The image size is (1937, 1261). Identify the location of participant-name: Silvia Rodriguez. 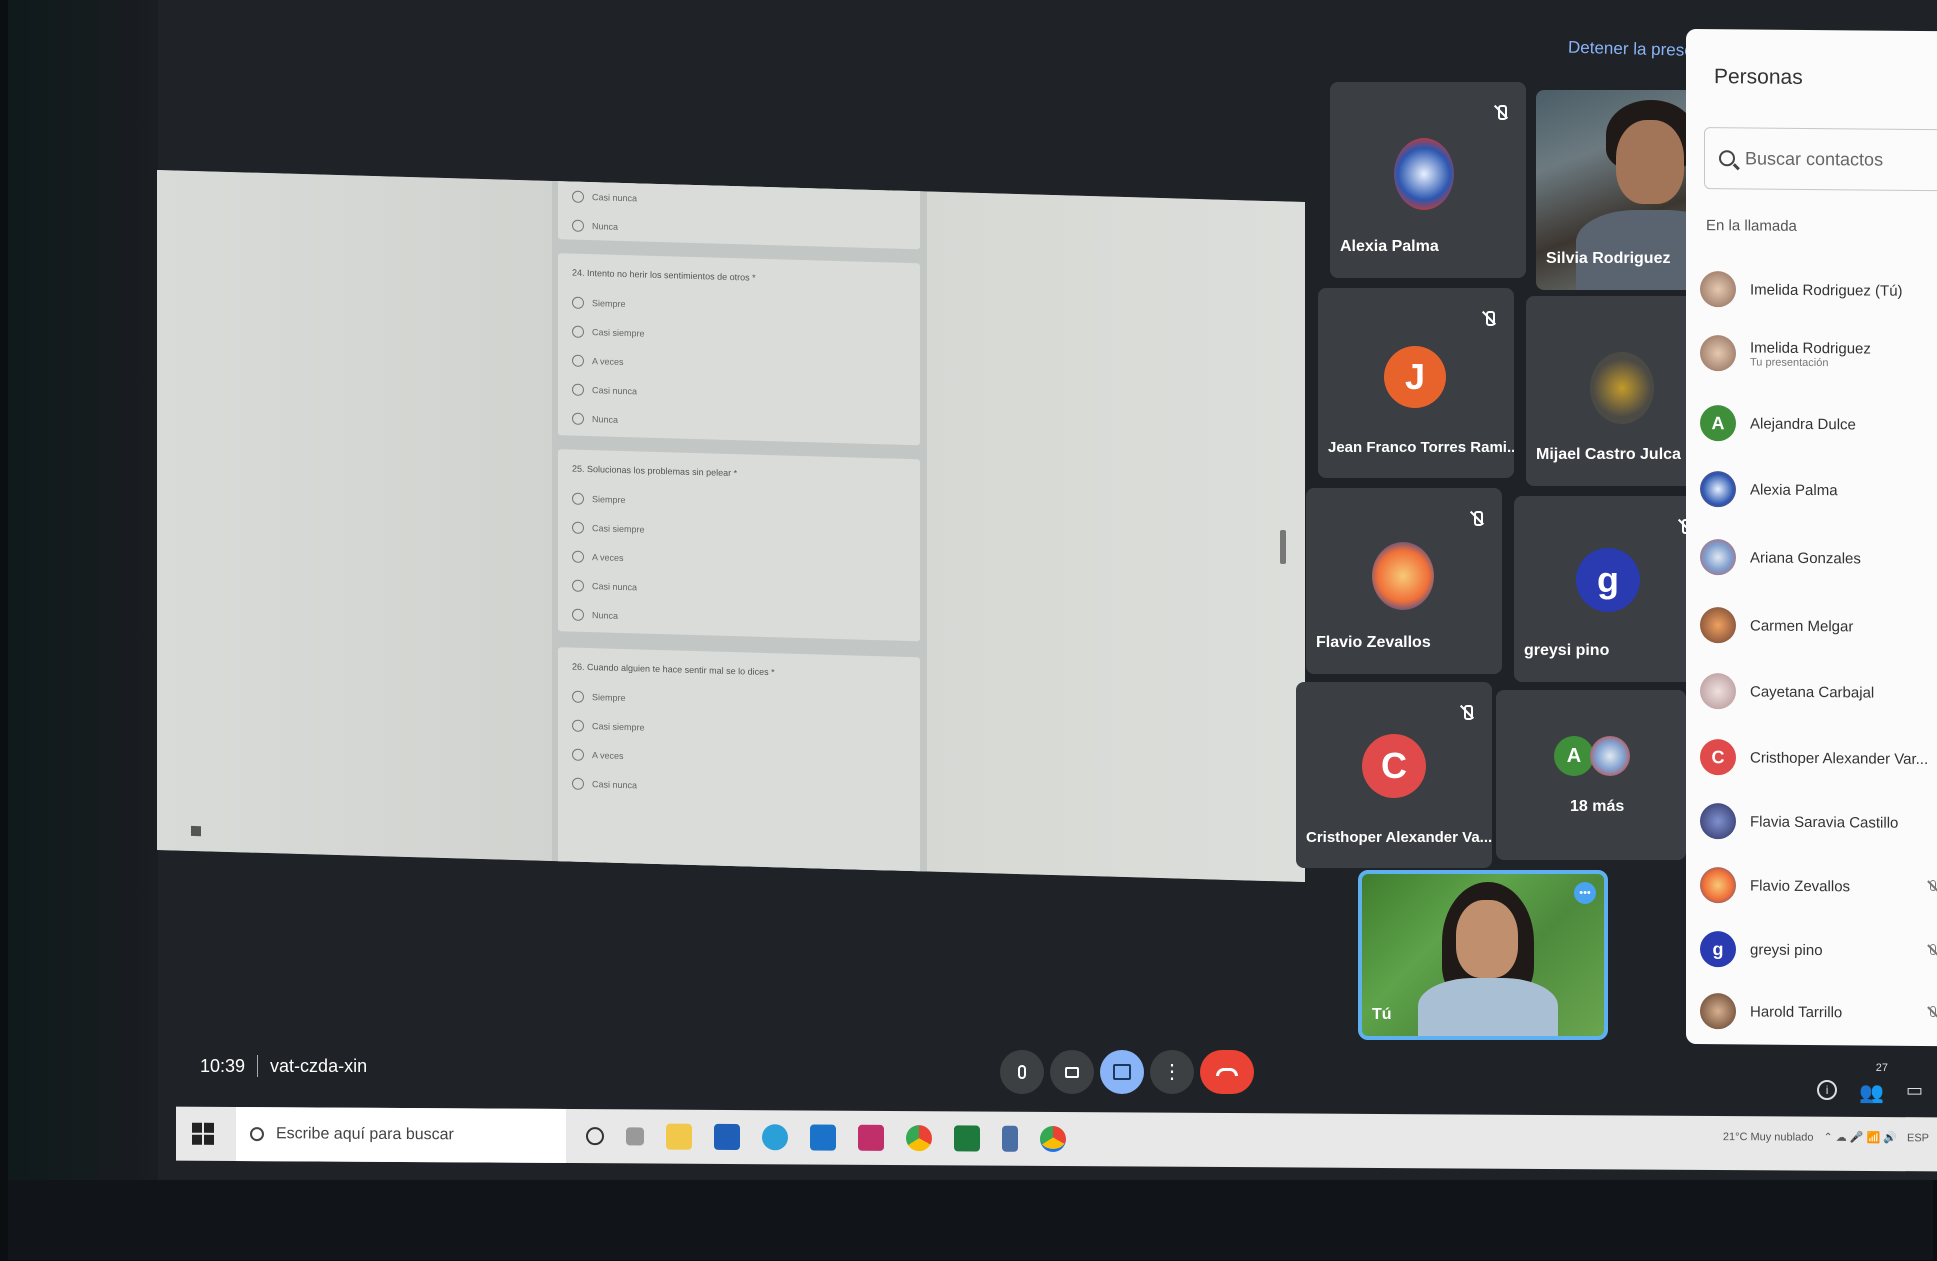
(1608, 258).